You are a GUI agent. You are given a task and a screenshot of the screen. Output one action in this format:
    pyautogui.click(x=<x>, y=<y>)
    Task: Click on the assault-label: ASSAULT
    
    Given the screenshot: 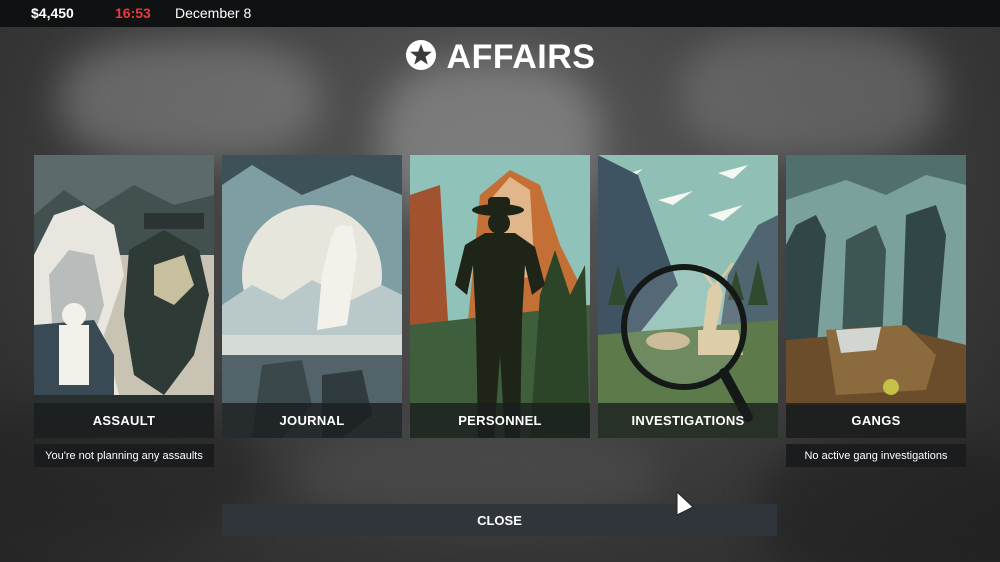 What is the action you would take?
    pyautogui.click(x=124, y=420)
    